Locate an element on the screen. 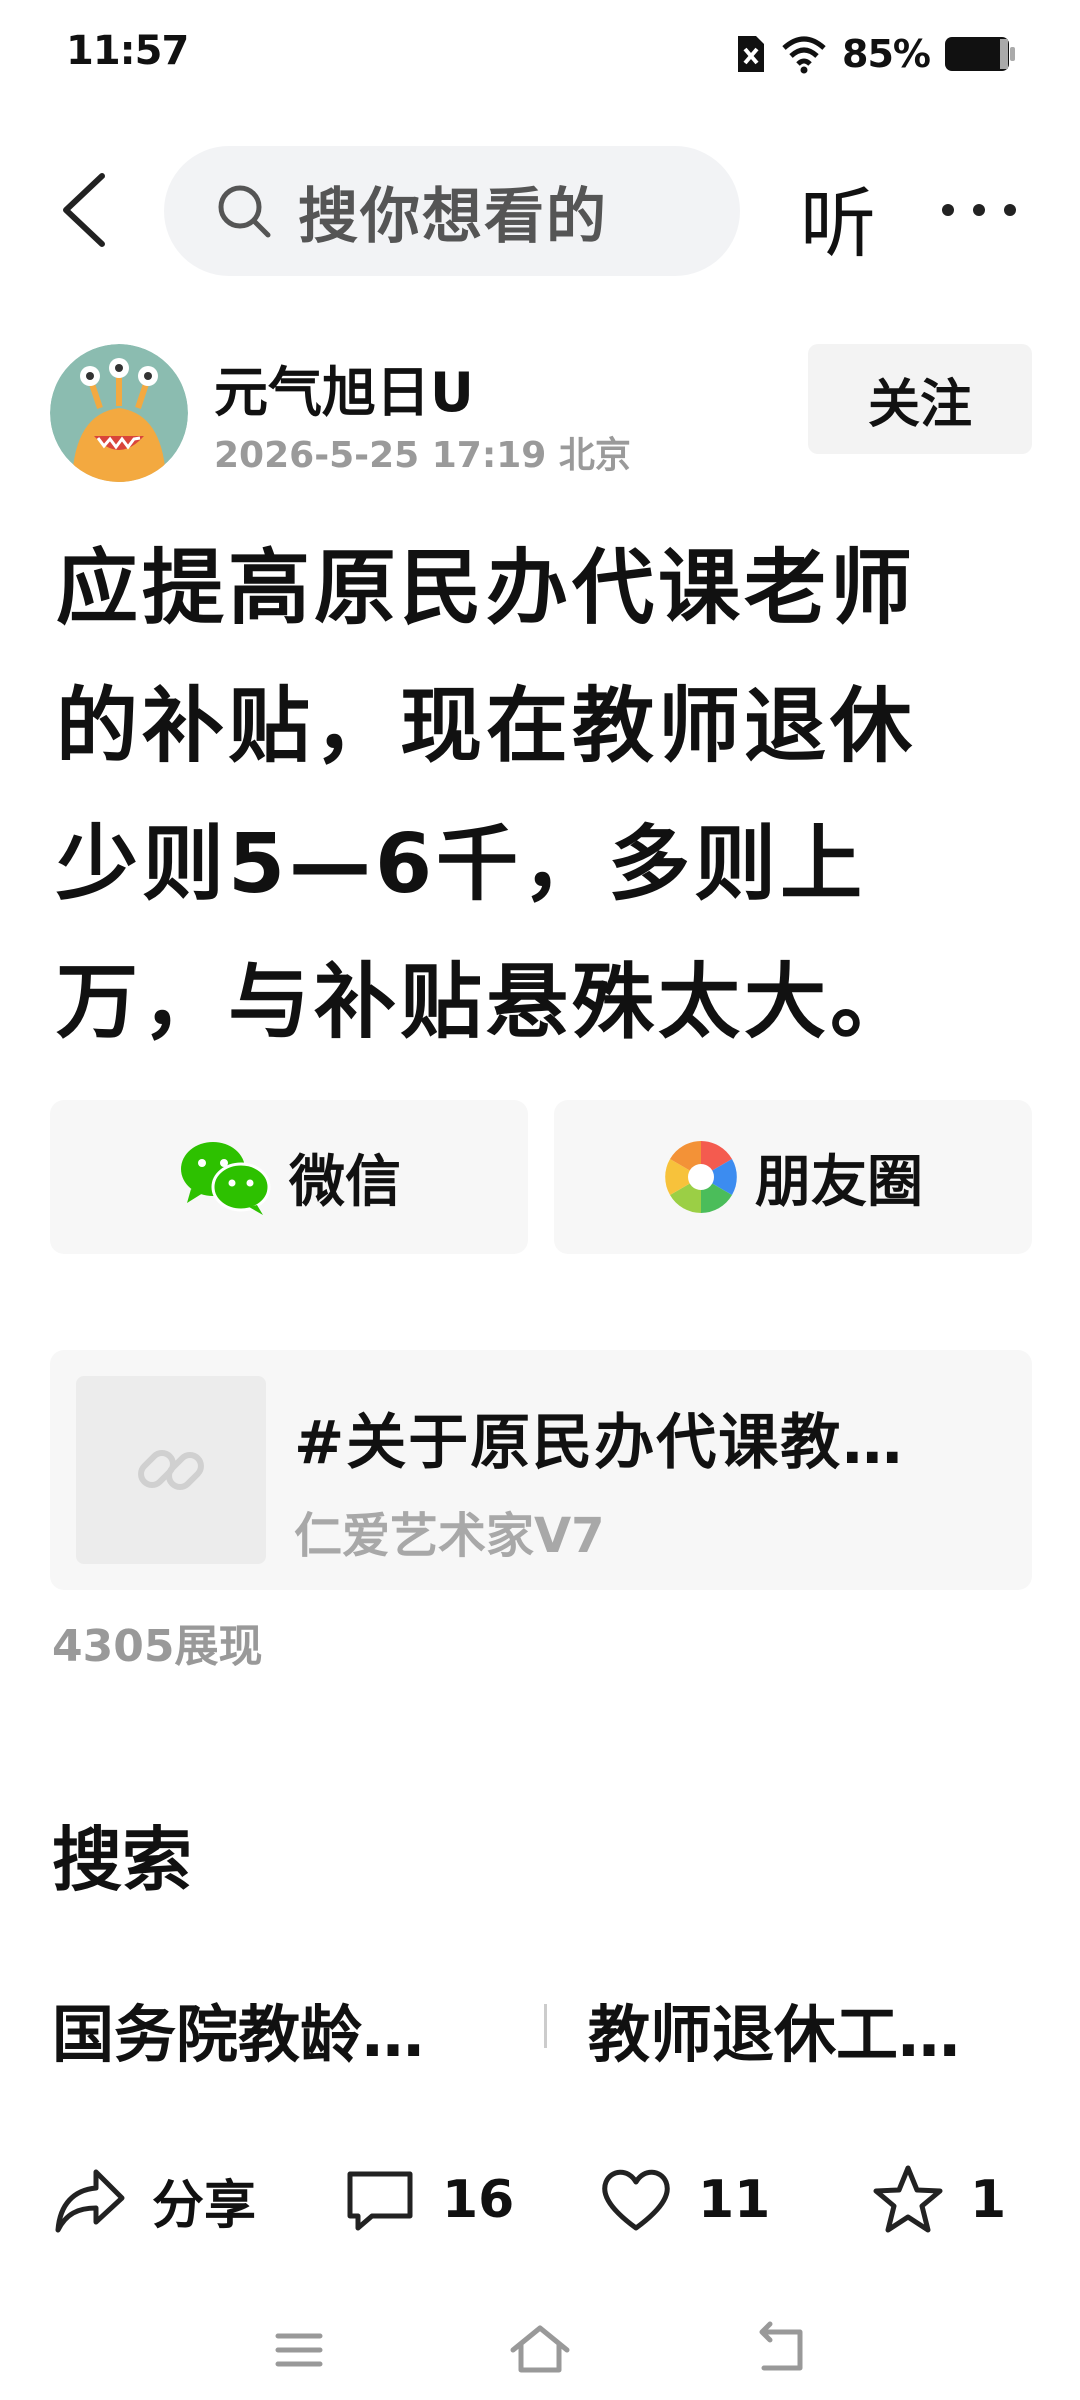 The image size is (1080, 2400). follow-button: 关注 is located at coordinates (920, 399).